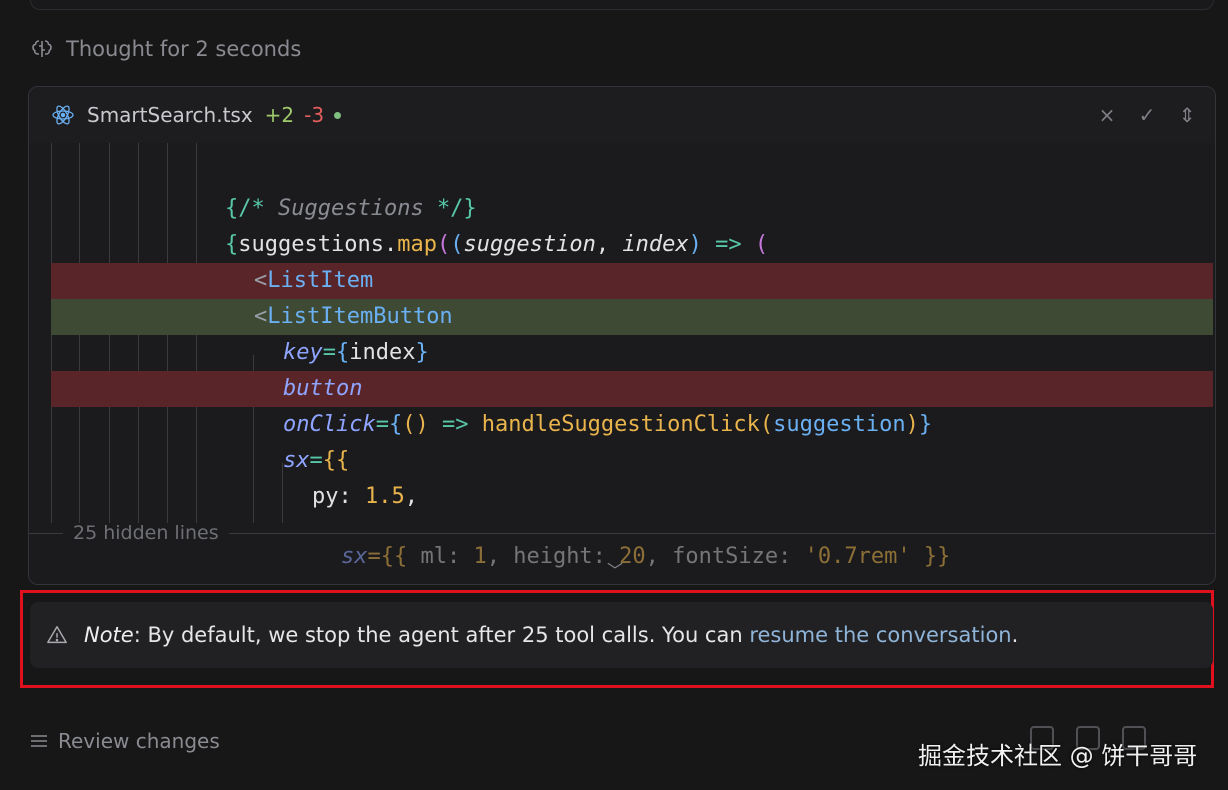 This screenshot has height=790, width=1228. I want to click on code-line-deleted: button, so click(632, 389).